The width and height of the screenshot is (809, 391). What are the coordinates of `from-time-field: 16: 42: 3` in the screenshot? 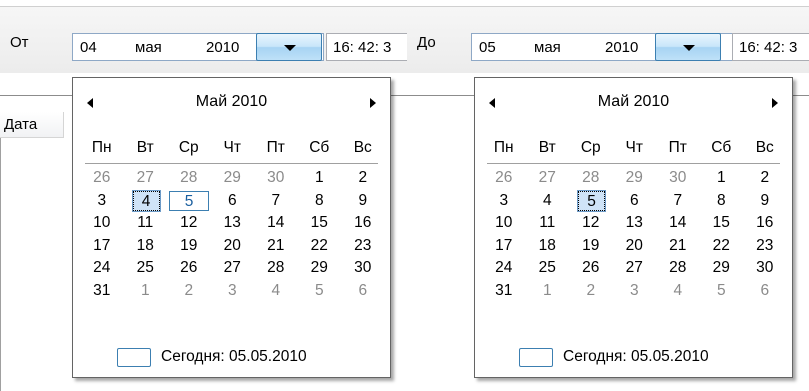 It's located at (369, 47).